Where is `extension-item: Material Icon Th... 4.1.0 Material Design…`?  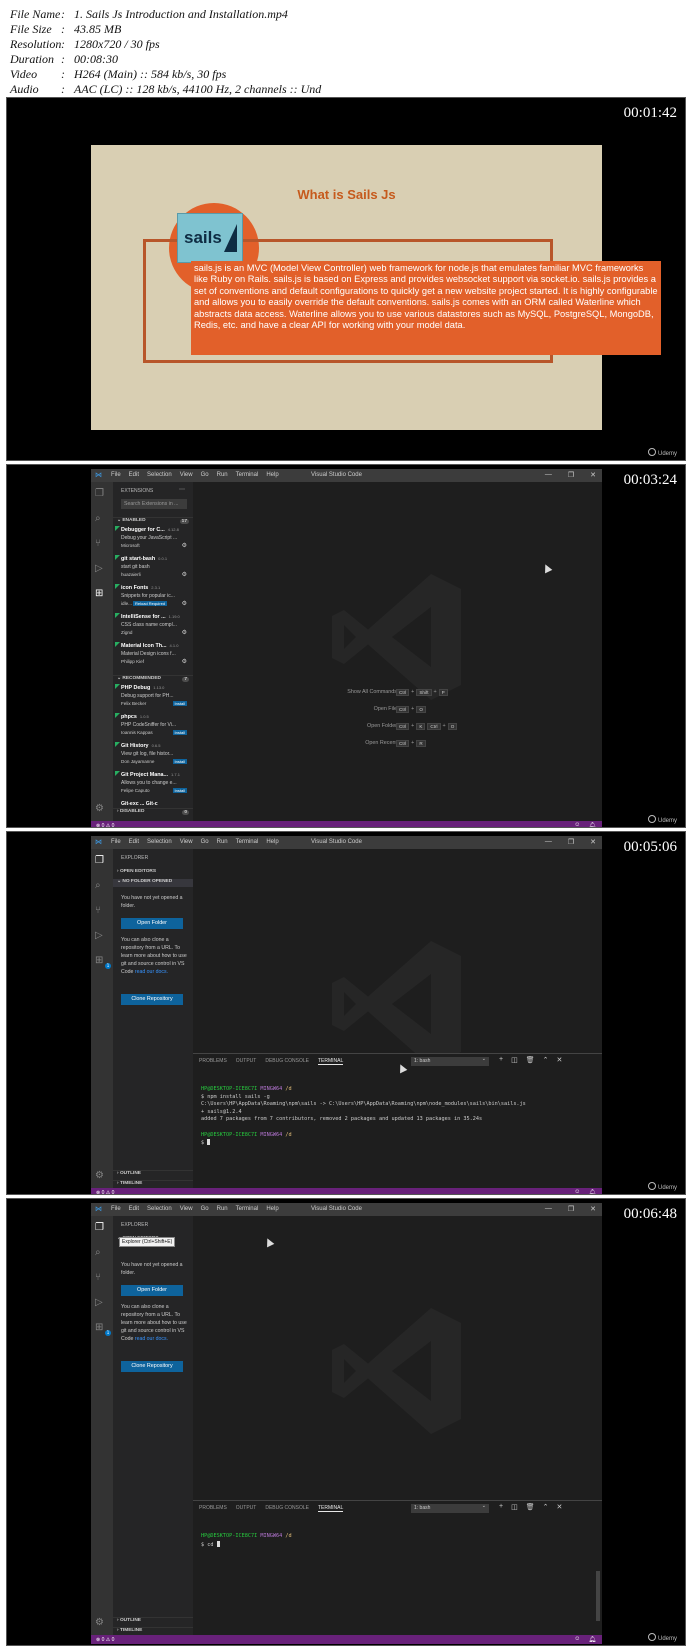
extension-item: Material Icon Th... 4.1.0 Material Design… is located at coordinates (153, 656).